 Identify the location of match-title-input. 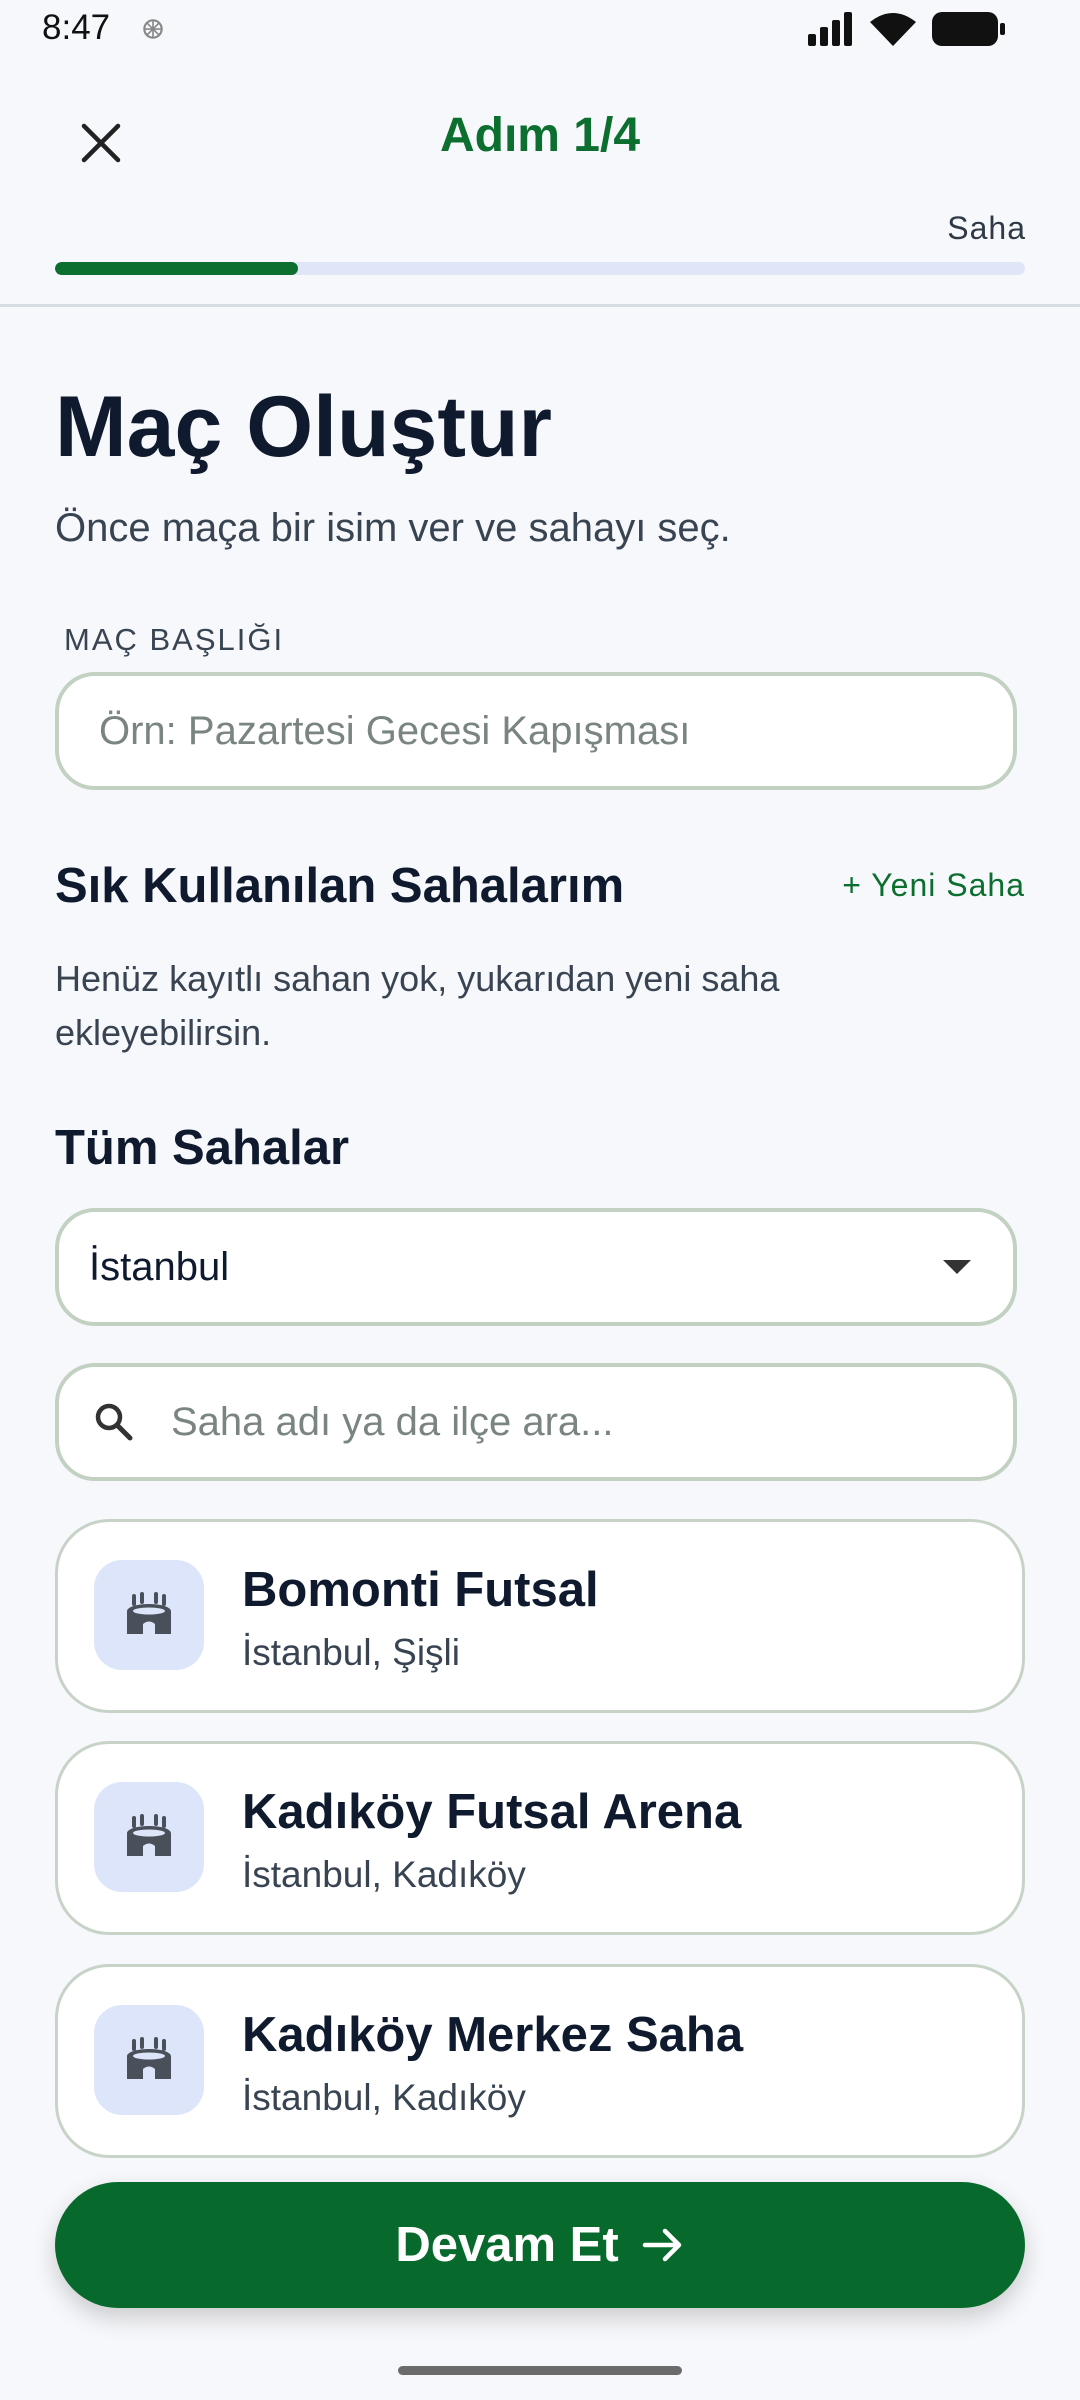
(536, 731).